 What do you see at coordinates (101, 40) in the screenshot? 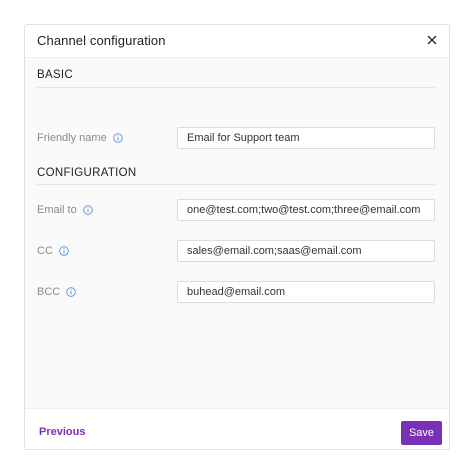
I see `dialog-title: Channel configuration` at bounding box center [101, 40].